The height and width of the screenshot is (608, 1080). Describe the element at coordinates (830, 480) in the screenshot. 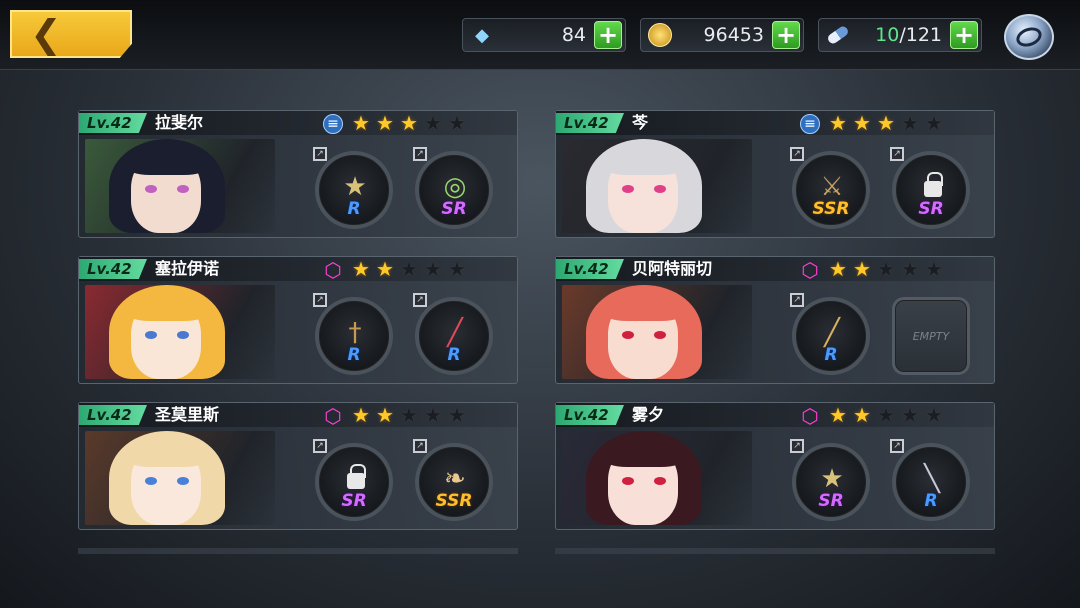

I see `weapon-slot: ↗ ★ SR` at that location.